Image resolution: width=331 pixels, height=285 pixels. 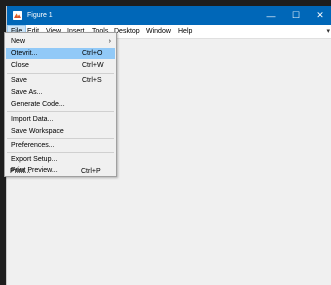 I want to click on menu-item-save-workspace: Save Workspace, so click(x=60, y=131).